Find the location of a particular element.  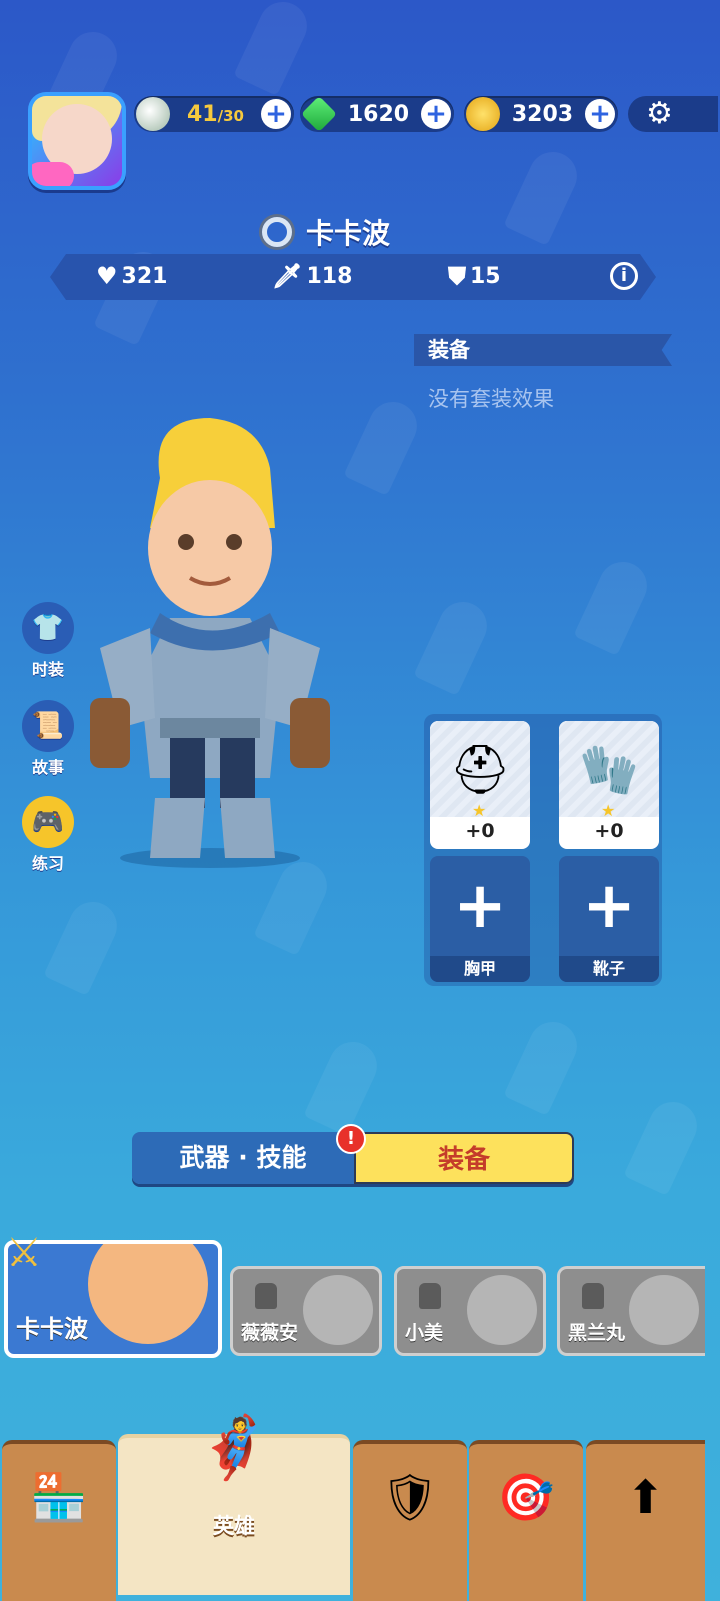

alert-badge-icon: ! is located at coordinates (351, 1139).